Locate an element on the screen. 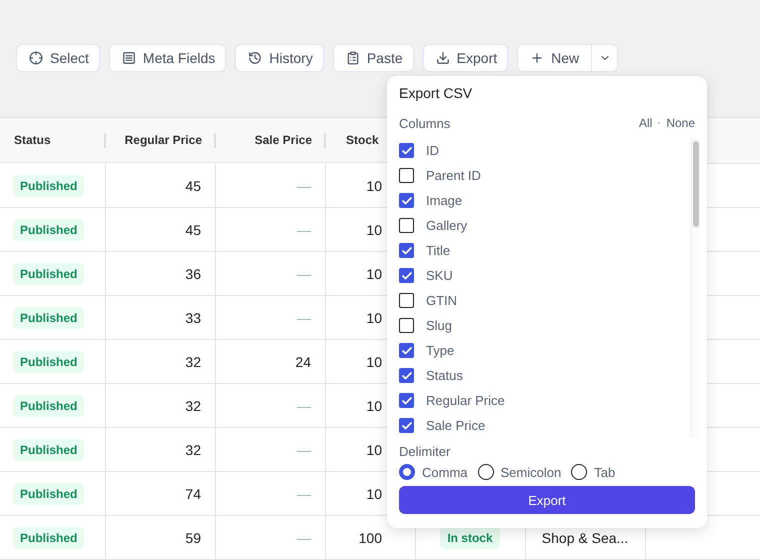  scrollbar is located at coordinates (695, 288).